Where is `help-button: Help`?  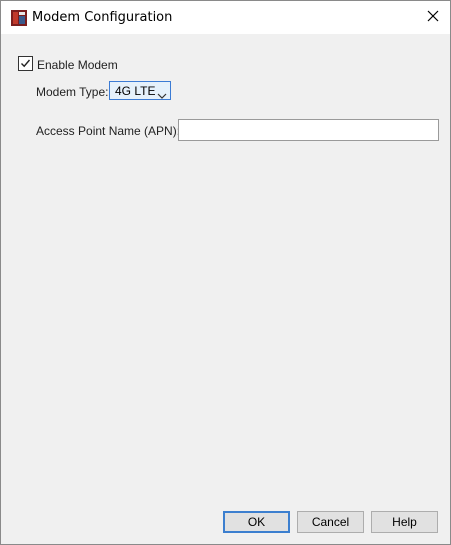 help-button: Help is located at coordinates (404, 522).